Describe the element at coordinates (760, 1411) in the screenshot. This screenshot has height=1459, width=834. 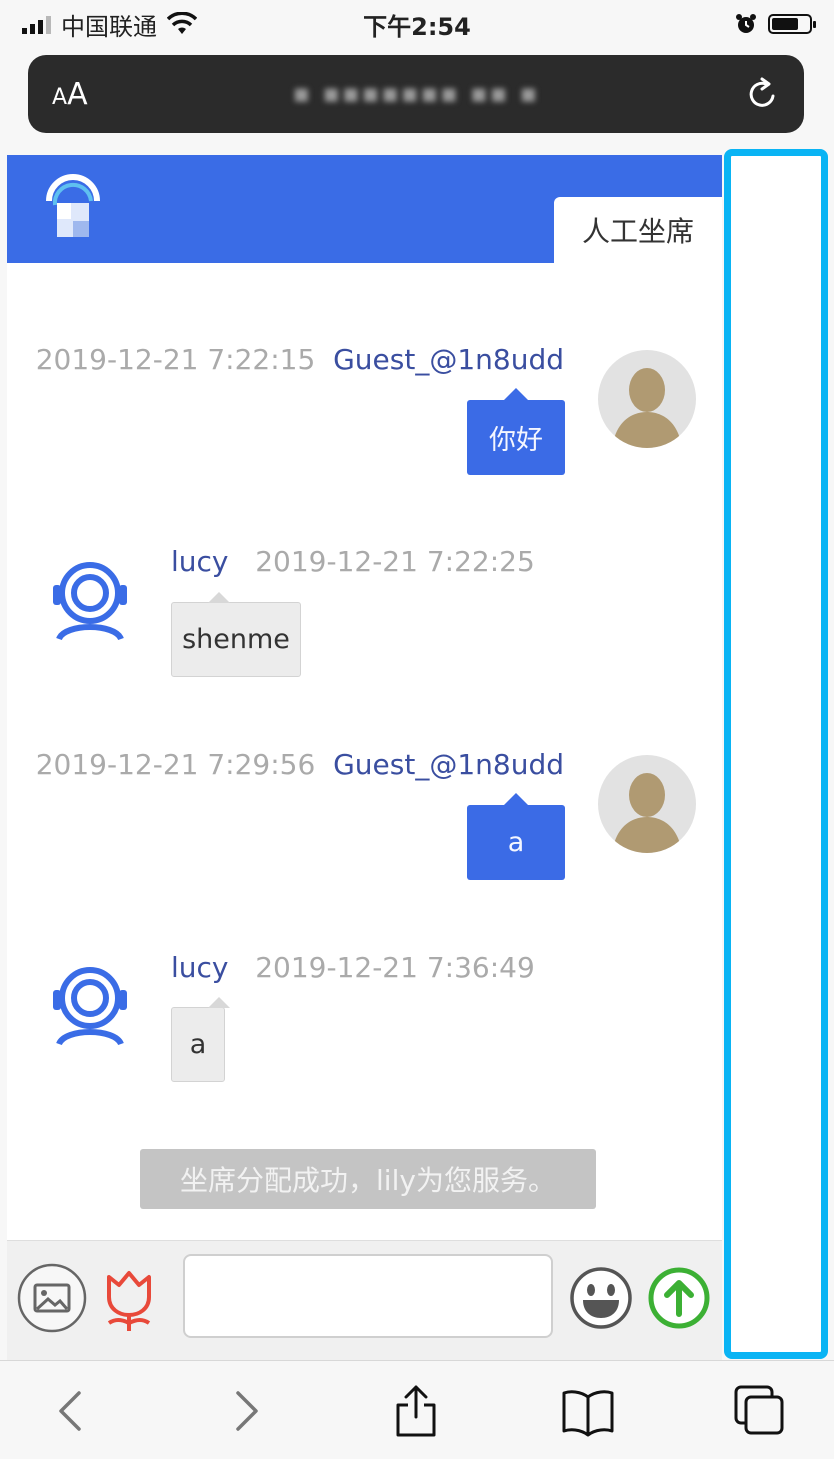
I see `tabs-icon` at that location.